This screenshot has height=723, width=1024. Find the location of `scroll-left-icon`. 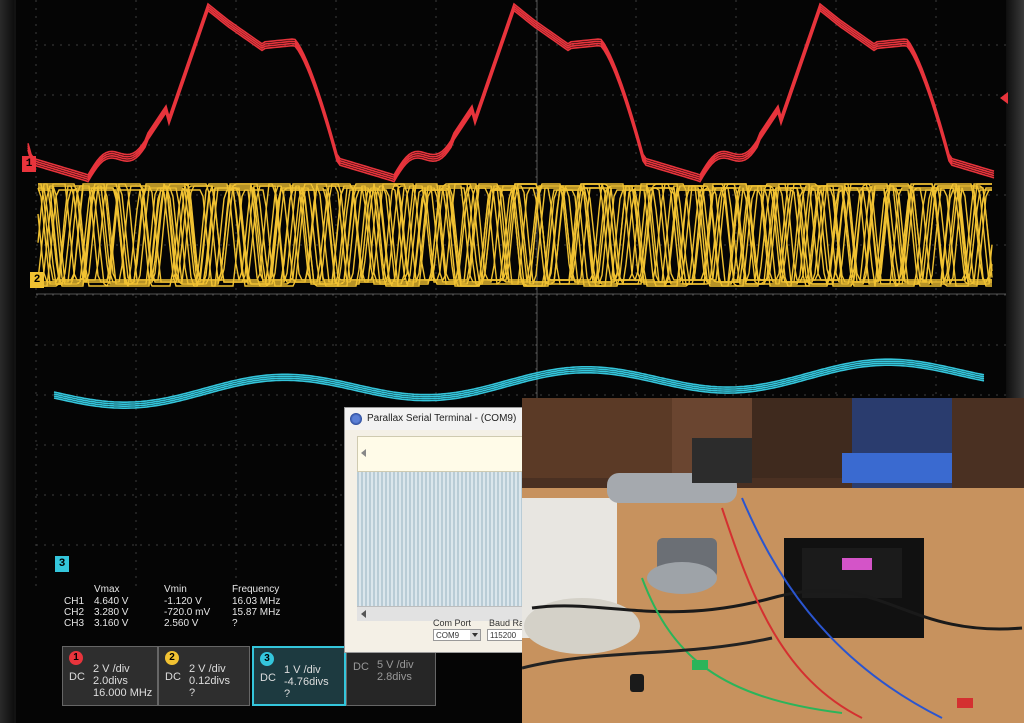

scroll-left-icon is located at coordinates (363, 614).